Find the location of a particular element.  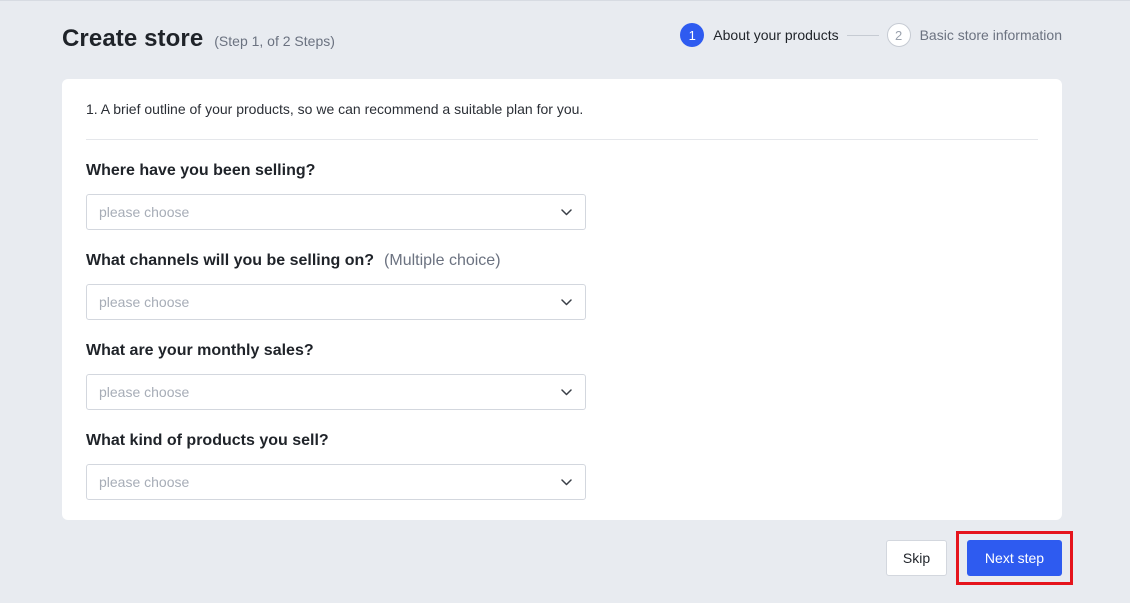

step-progress-note: (Step 1, of 2 Steps) is located at coordinates (274, 41).